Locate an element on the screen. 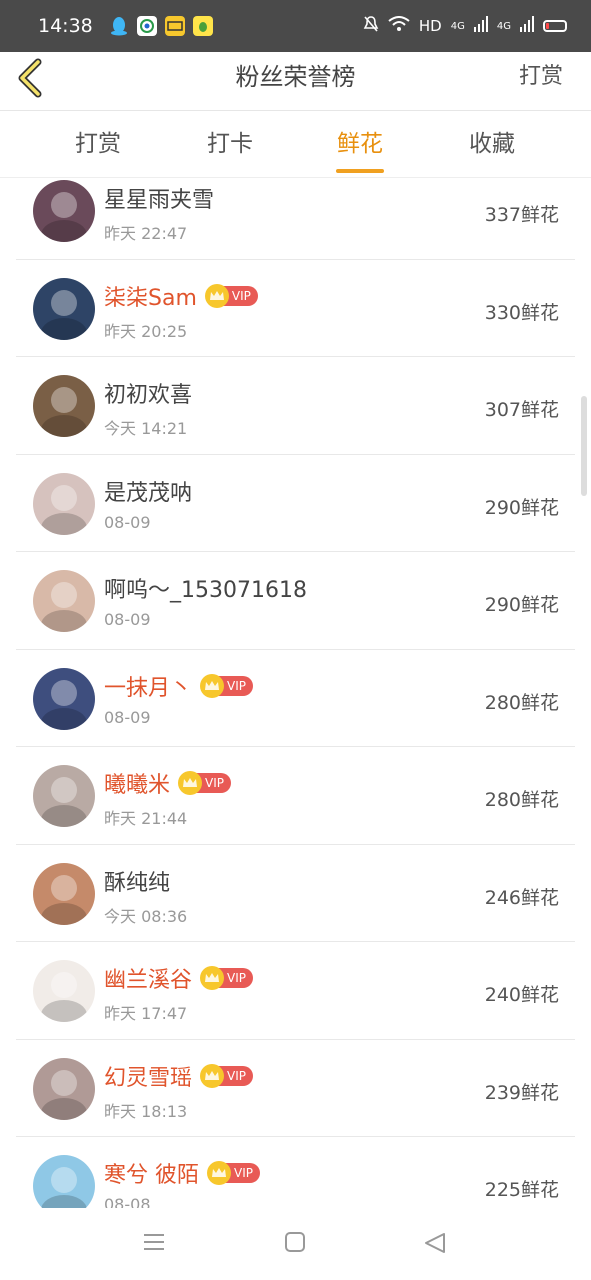  fan-row: 是茂茂呐 08-09 290鲜花 is located at coordinates (295, 503).